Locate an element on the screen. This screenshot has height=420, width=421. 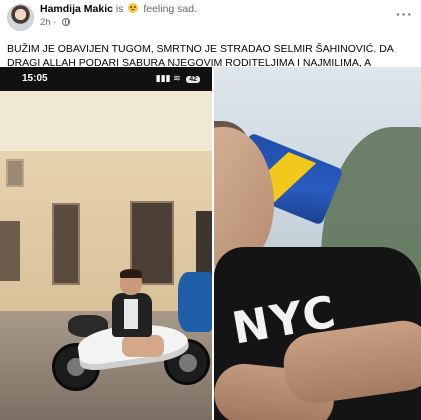
status-icons: ▮▮▮ ≋ 42 is located at coordinates (178, 78).